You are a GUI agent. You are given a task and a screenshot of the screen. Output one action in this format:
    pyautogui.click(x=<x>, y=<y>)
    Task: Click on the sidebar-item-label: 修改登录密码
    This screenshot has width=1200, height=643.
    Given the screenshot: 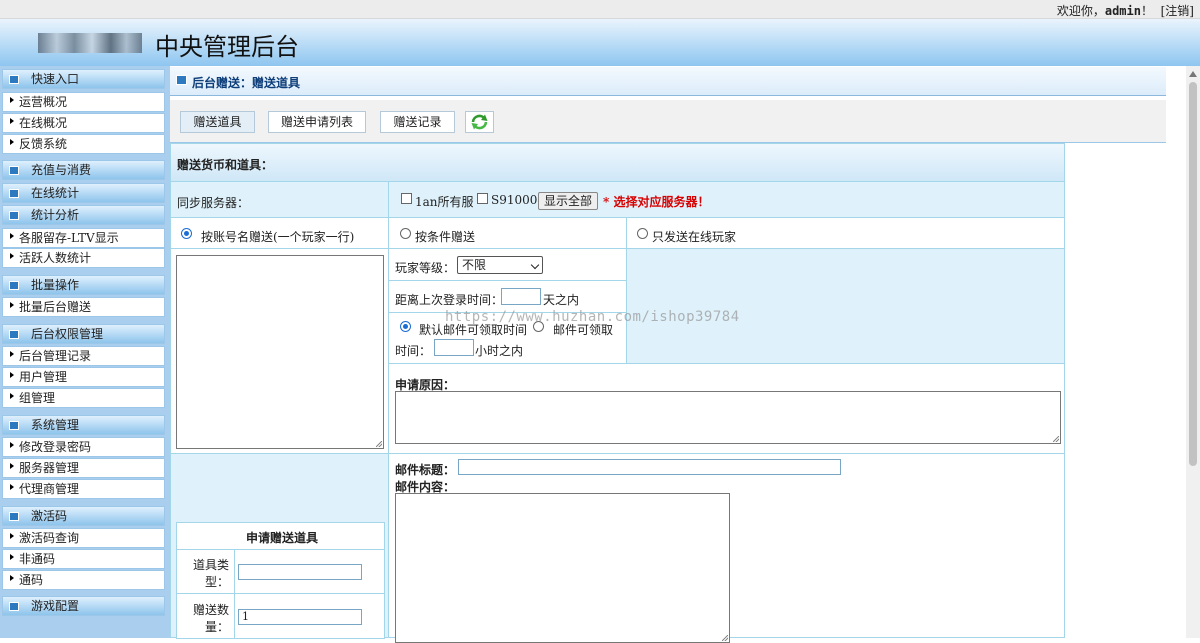 What is the action you would take?
    pyautogui.click(x=55, y=447)
    